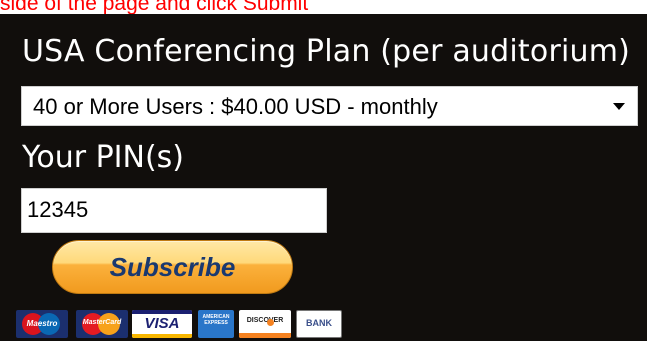  Describe the element at coordinates (102, 324) in the screenshot. I see `mastercard-icon: MasterCard` at that location.